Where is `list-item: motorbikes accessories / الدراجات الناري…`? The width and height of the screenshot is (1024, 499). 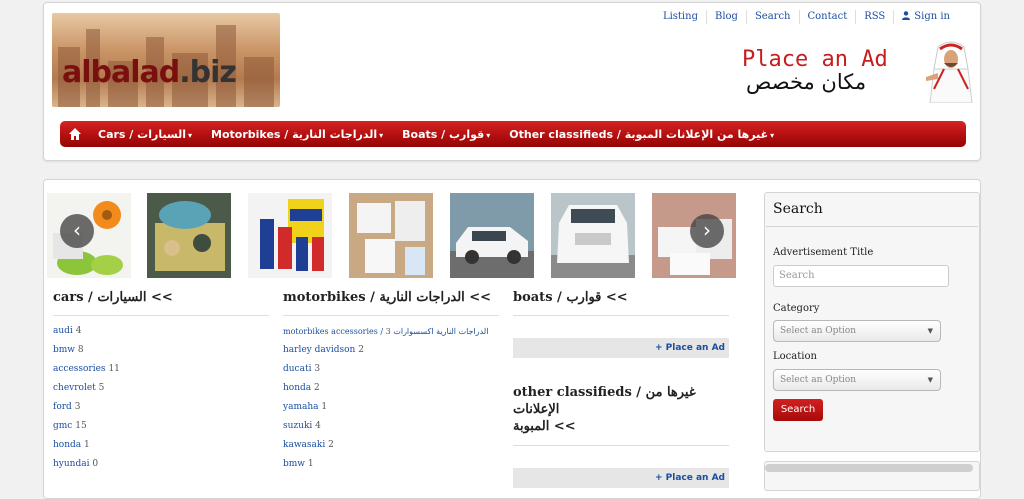
list-item: motorbikes accessories / الدراجات الناري… is located at coordinates (391, 331).